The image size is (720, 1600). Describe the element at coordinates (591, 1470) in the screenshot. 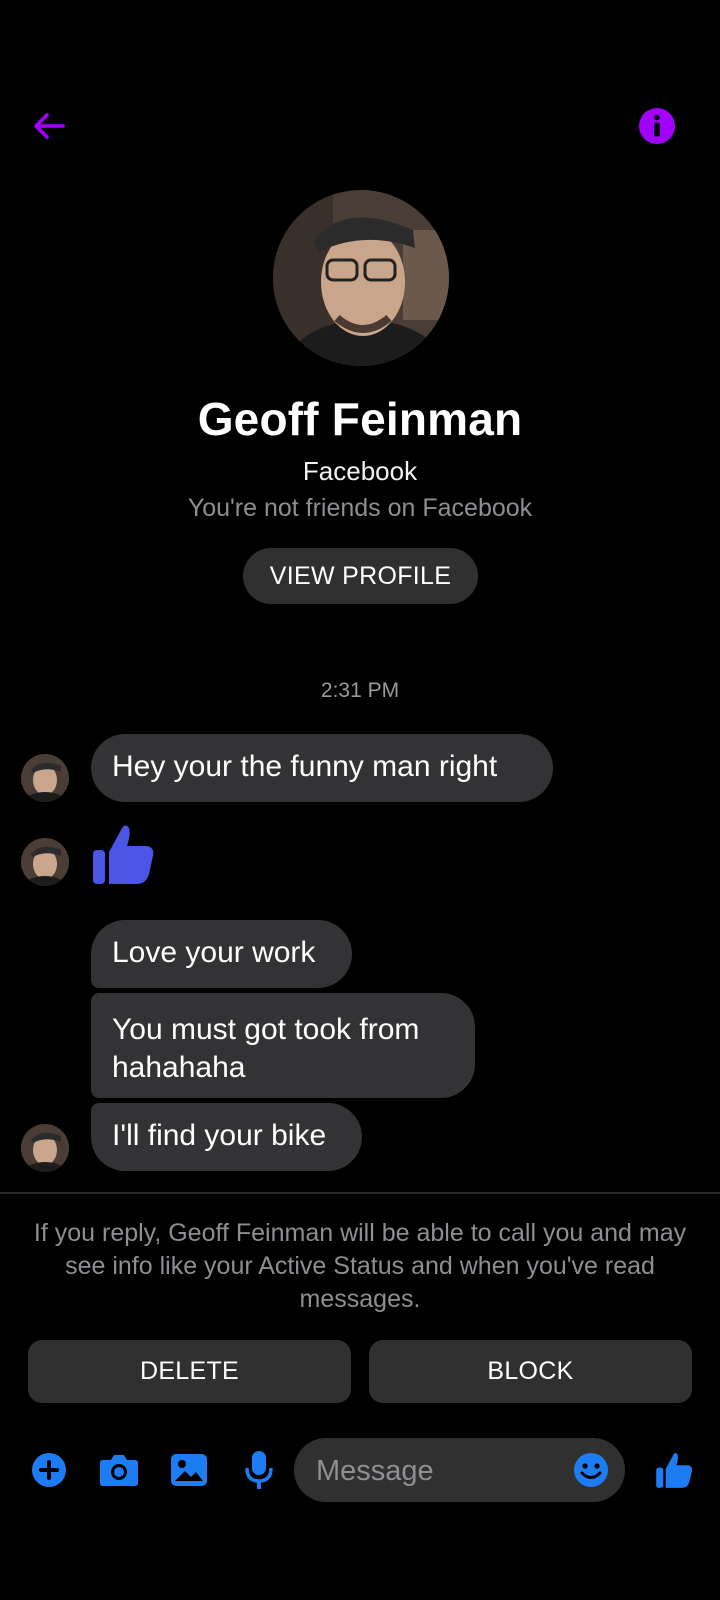

I see `emoji-icon` at that location.